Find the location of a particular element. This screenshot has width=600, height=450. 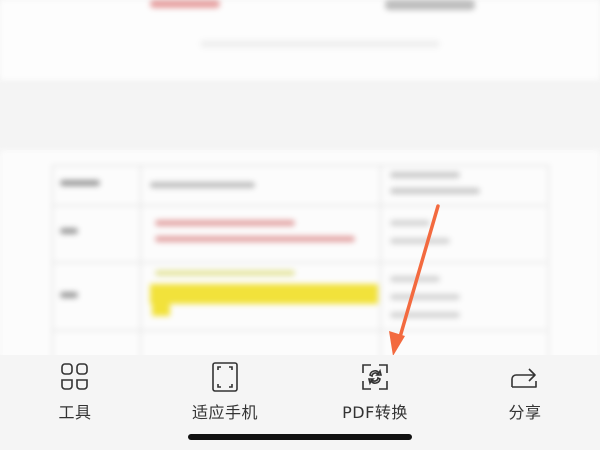

grid-tools-icon is located at coordinates (75, 377).